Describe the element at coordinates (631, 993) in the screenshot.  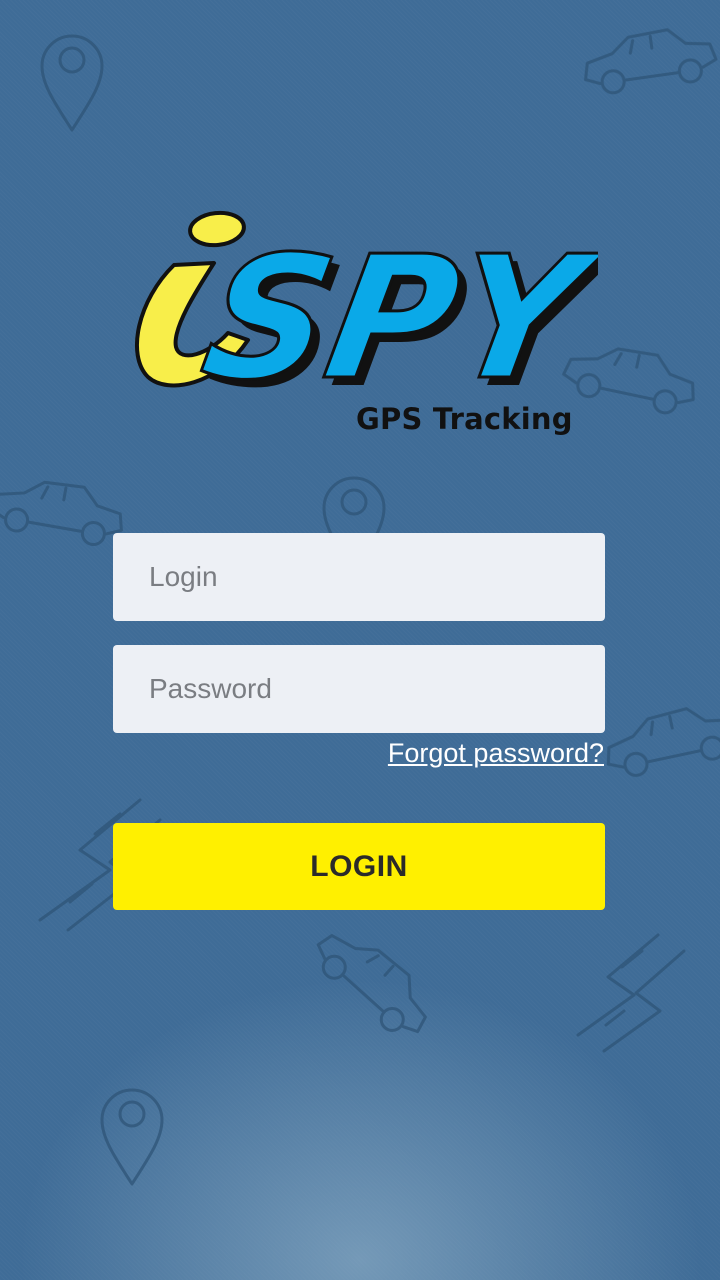
I see `road-icon` at that location.